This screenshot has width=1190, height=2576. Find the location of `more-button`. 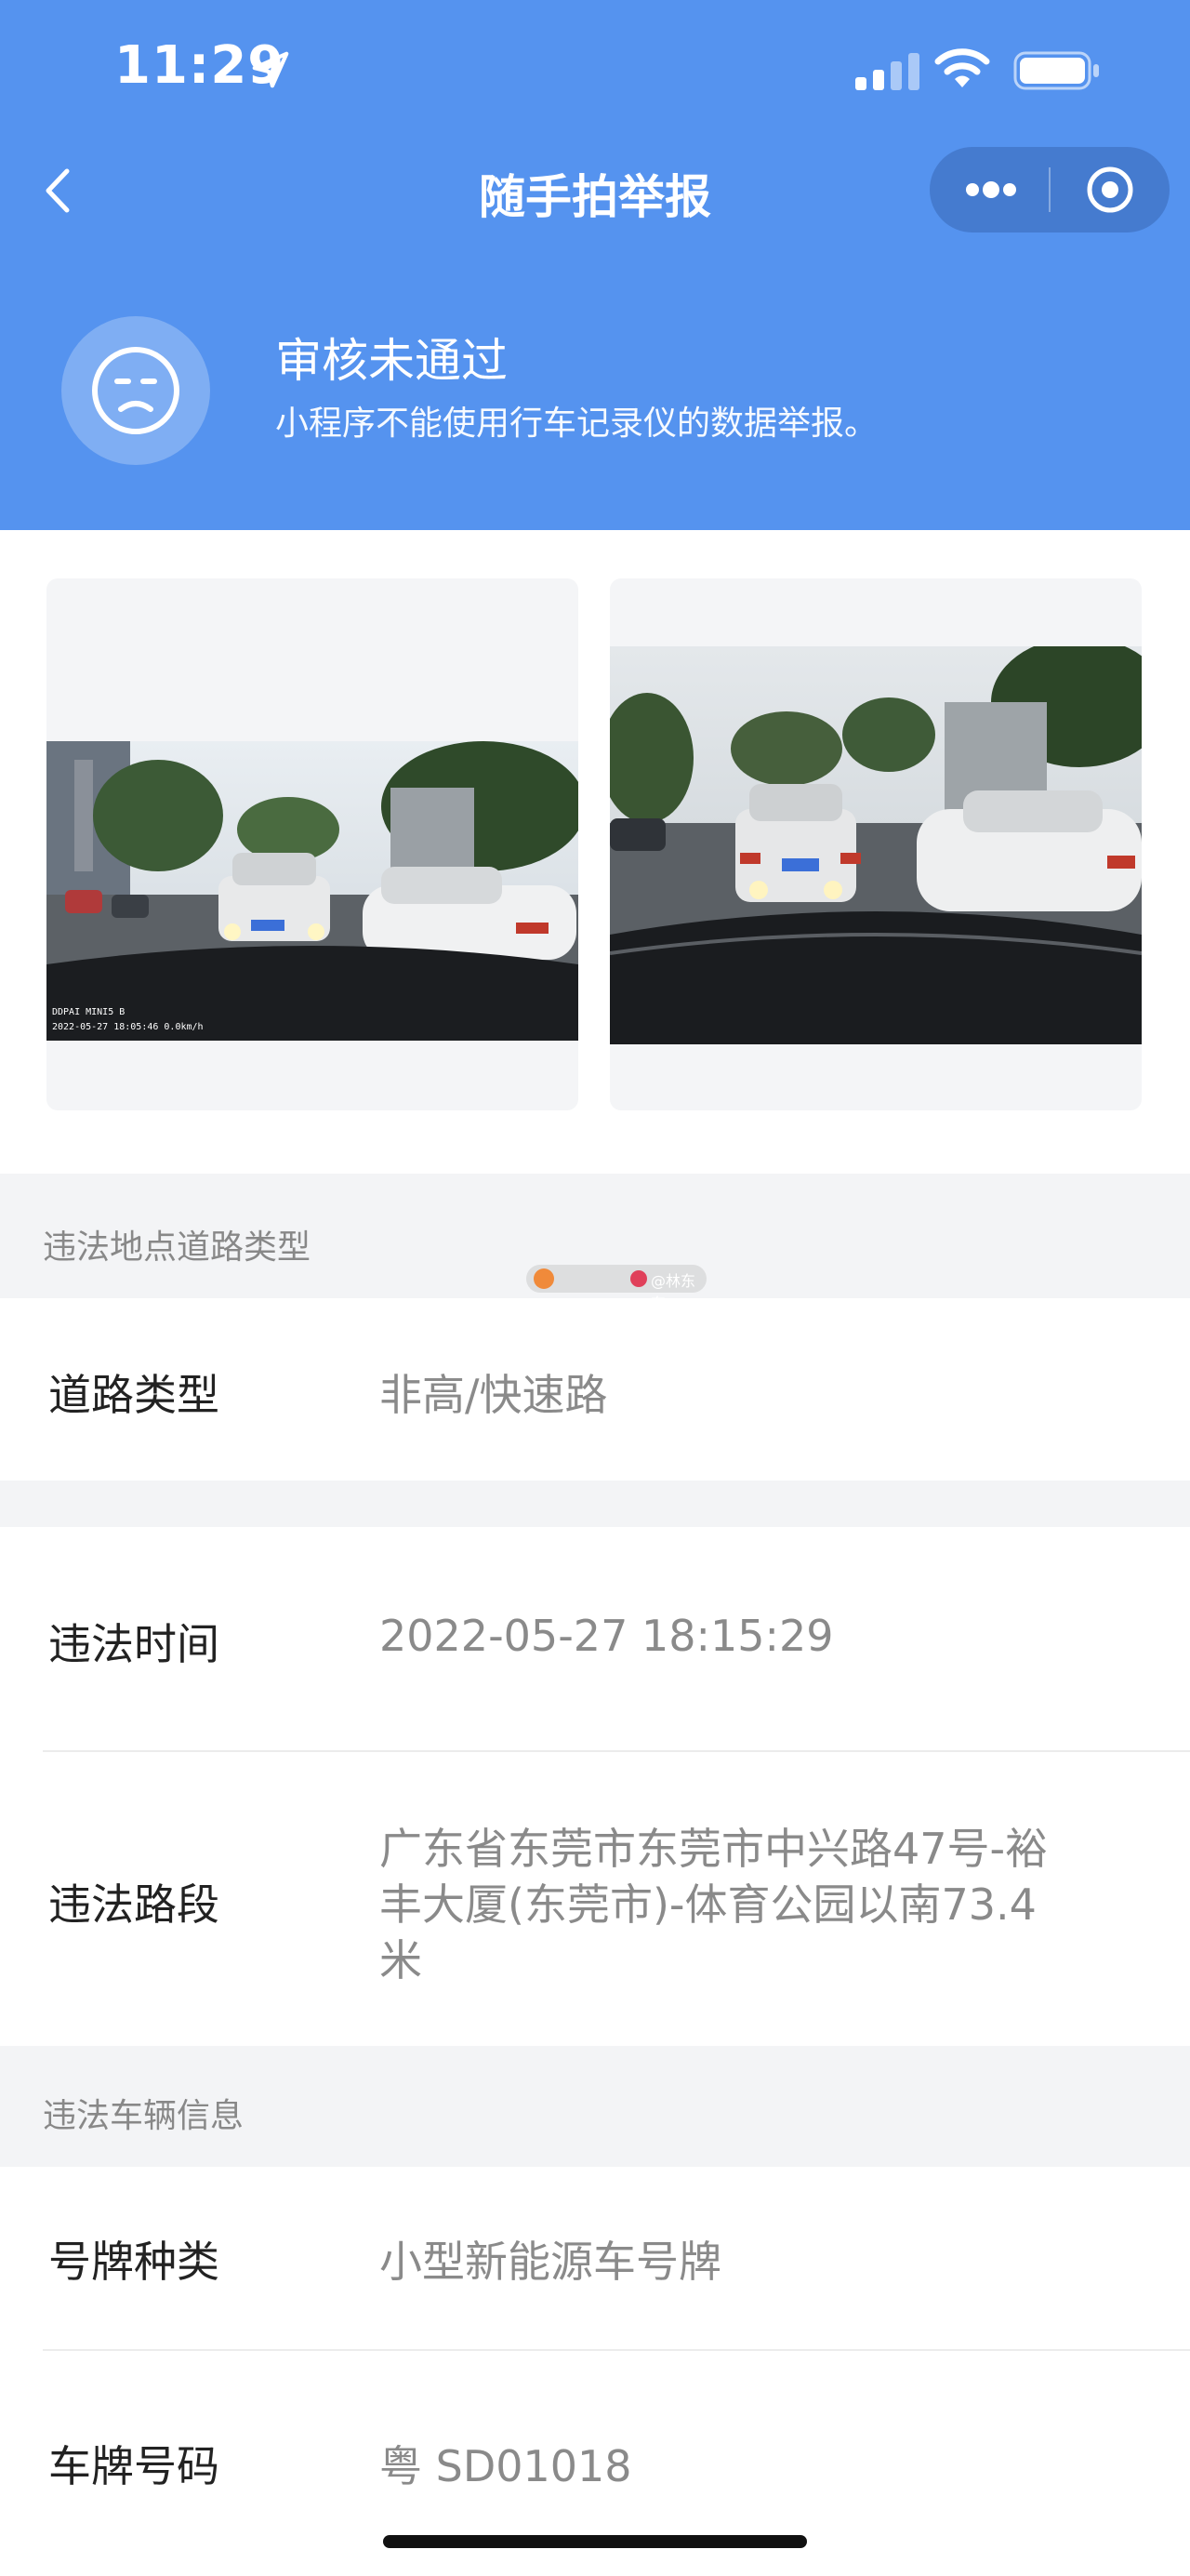

more-button is located at coordinates (989, 189).